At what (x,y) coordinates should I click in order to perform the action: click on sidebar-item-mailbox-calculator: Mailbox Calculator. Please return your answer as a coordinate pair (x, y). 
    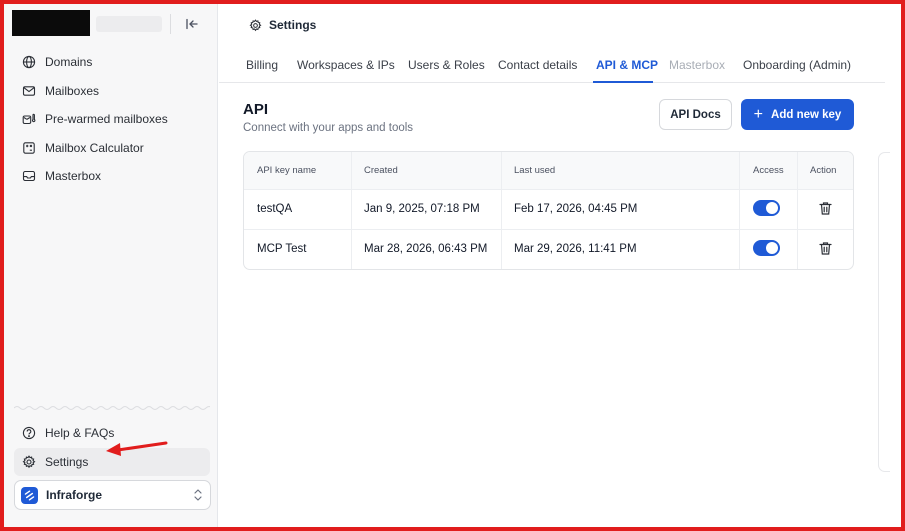
    Looking at the image, I should click on (112, 148).